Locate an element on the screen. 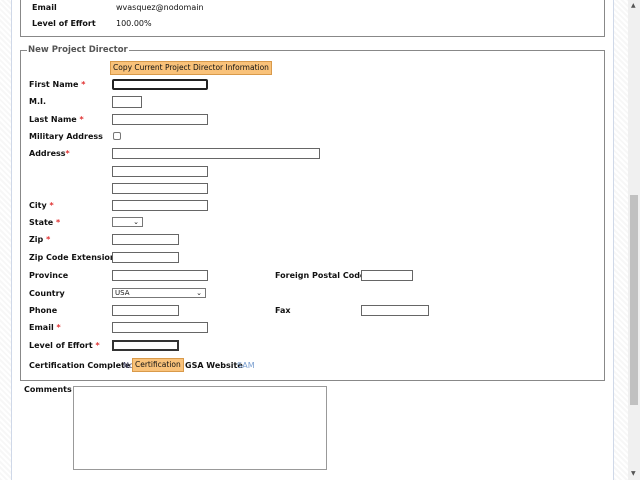  zip-input is located at coordinates (145, 239).